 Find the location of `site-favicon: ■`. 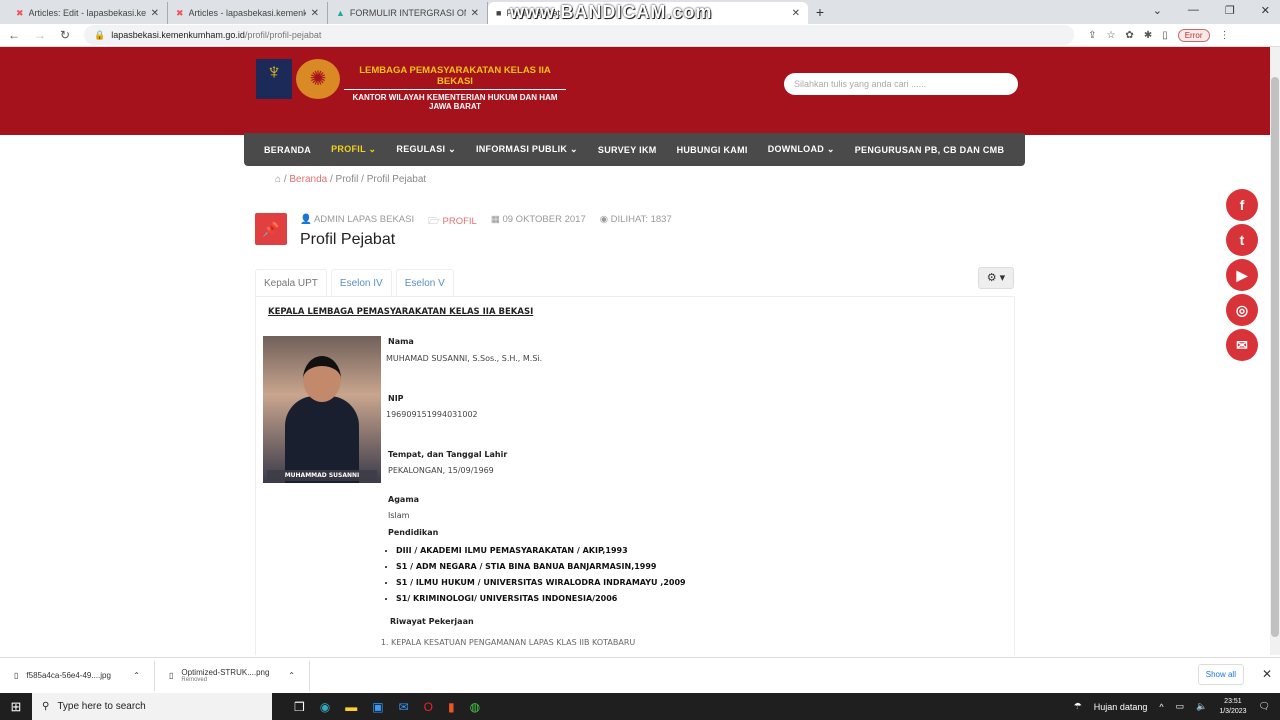

site-favicon: ■ is located at coordinates (499, 13).